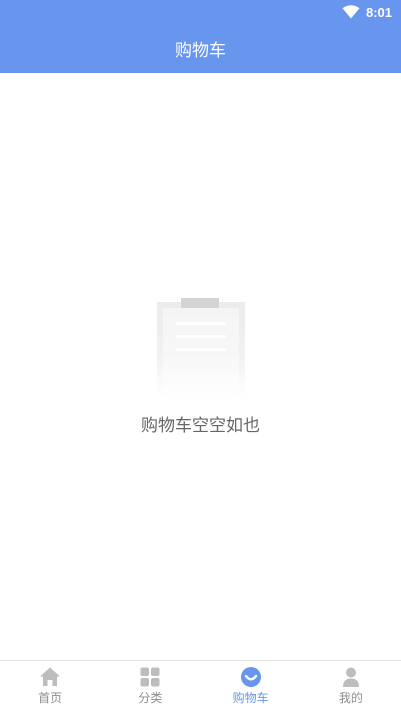 This screenshot has height=710, width=401. What do you see at coordinates (250, 677) in the screenshot?
I see `cart-icon` at bounding box center [250, 677].